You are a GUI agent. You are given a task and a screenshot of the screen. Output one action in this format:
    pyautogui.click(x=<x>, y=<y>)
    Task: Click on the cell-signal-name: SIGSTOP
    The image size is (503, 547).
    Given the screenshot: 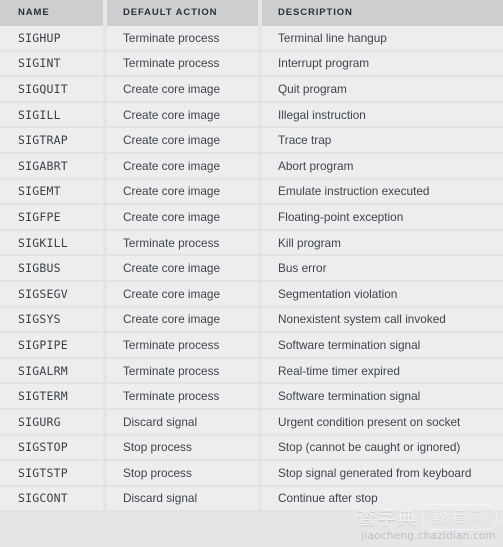 What is the action you would take?
    pyautogui.click(x=43, y=447)
    